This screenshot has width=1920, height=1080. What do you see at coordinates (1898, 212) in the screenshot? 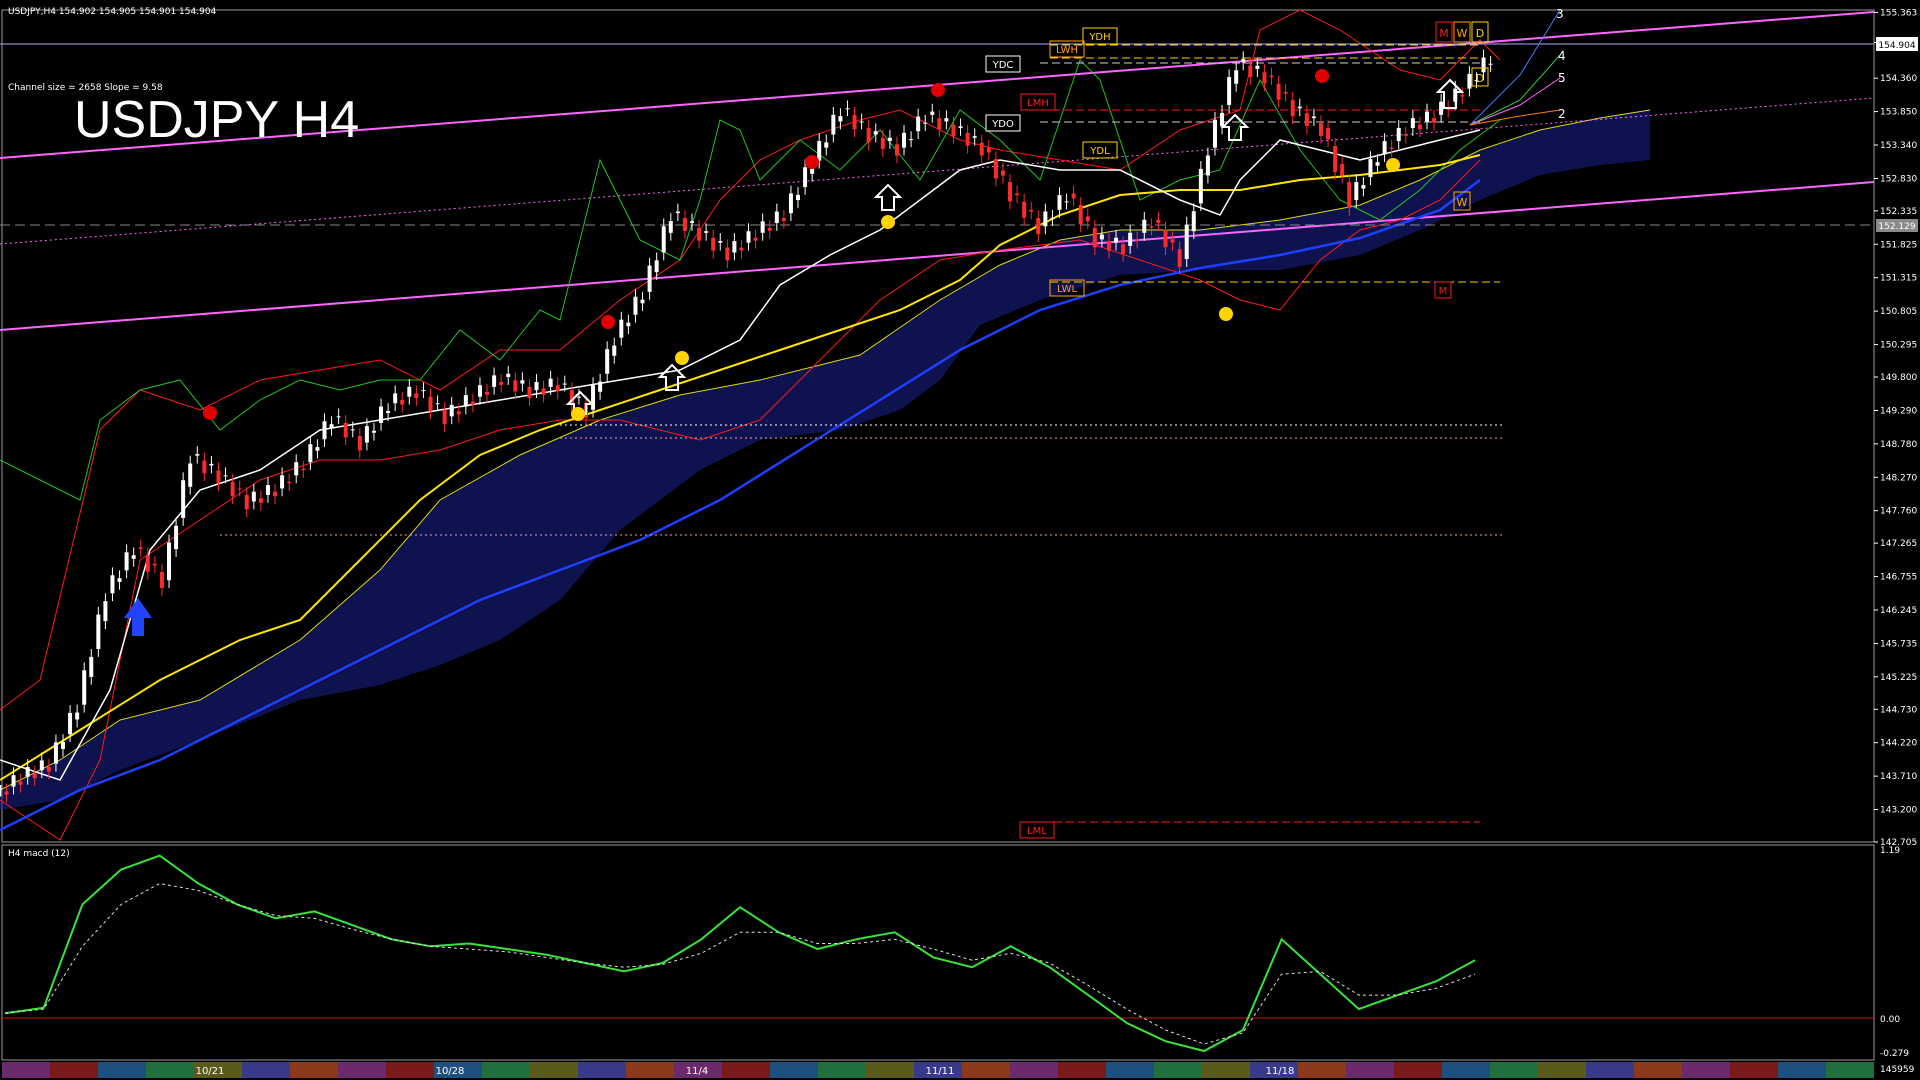
I see `y-tick-label: 152.335` at bounding box center [1898, 212].